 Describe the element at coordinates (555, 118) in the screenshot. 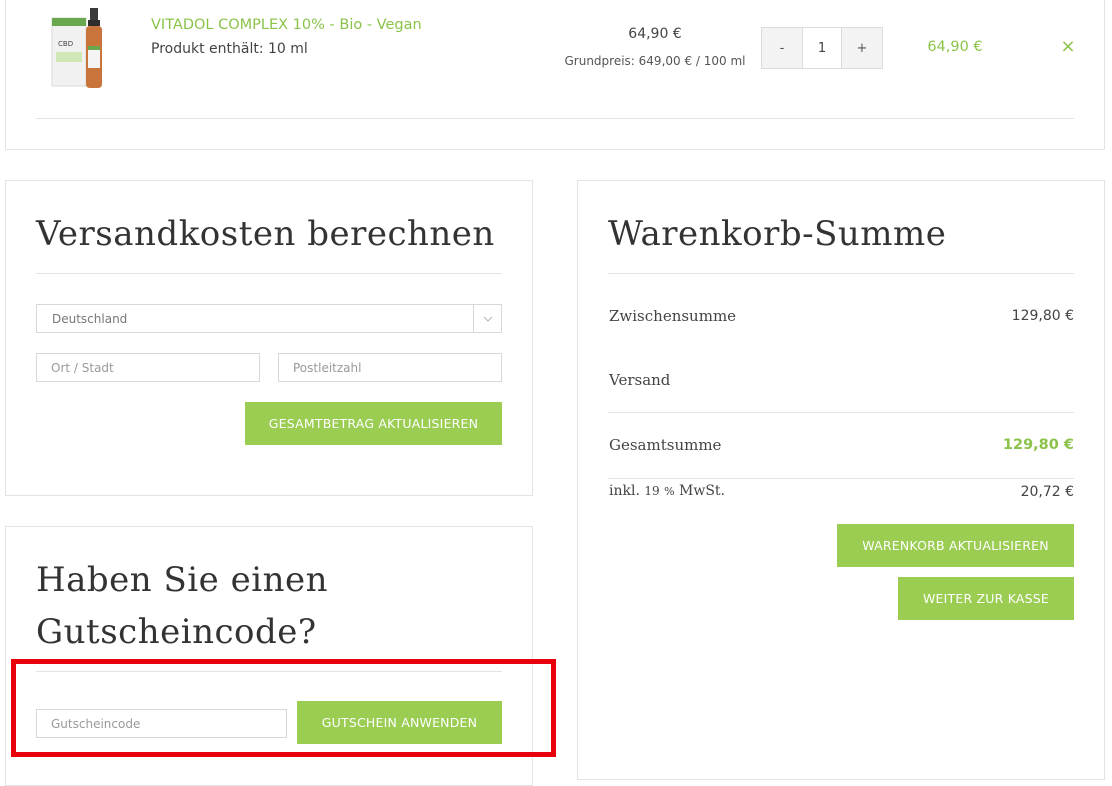

I see `cart-row-divider` at that location.